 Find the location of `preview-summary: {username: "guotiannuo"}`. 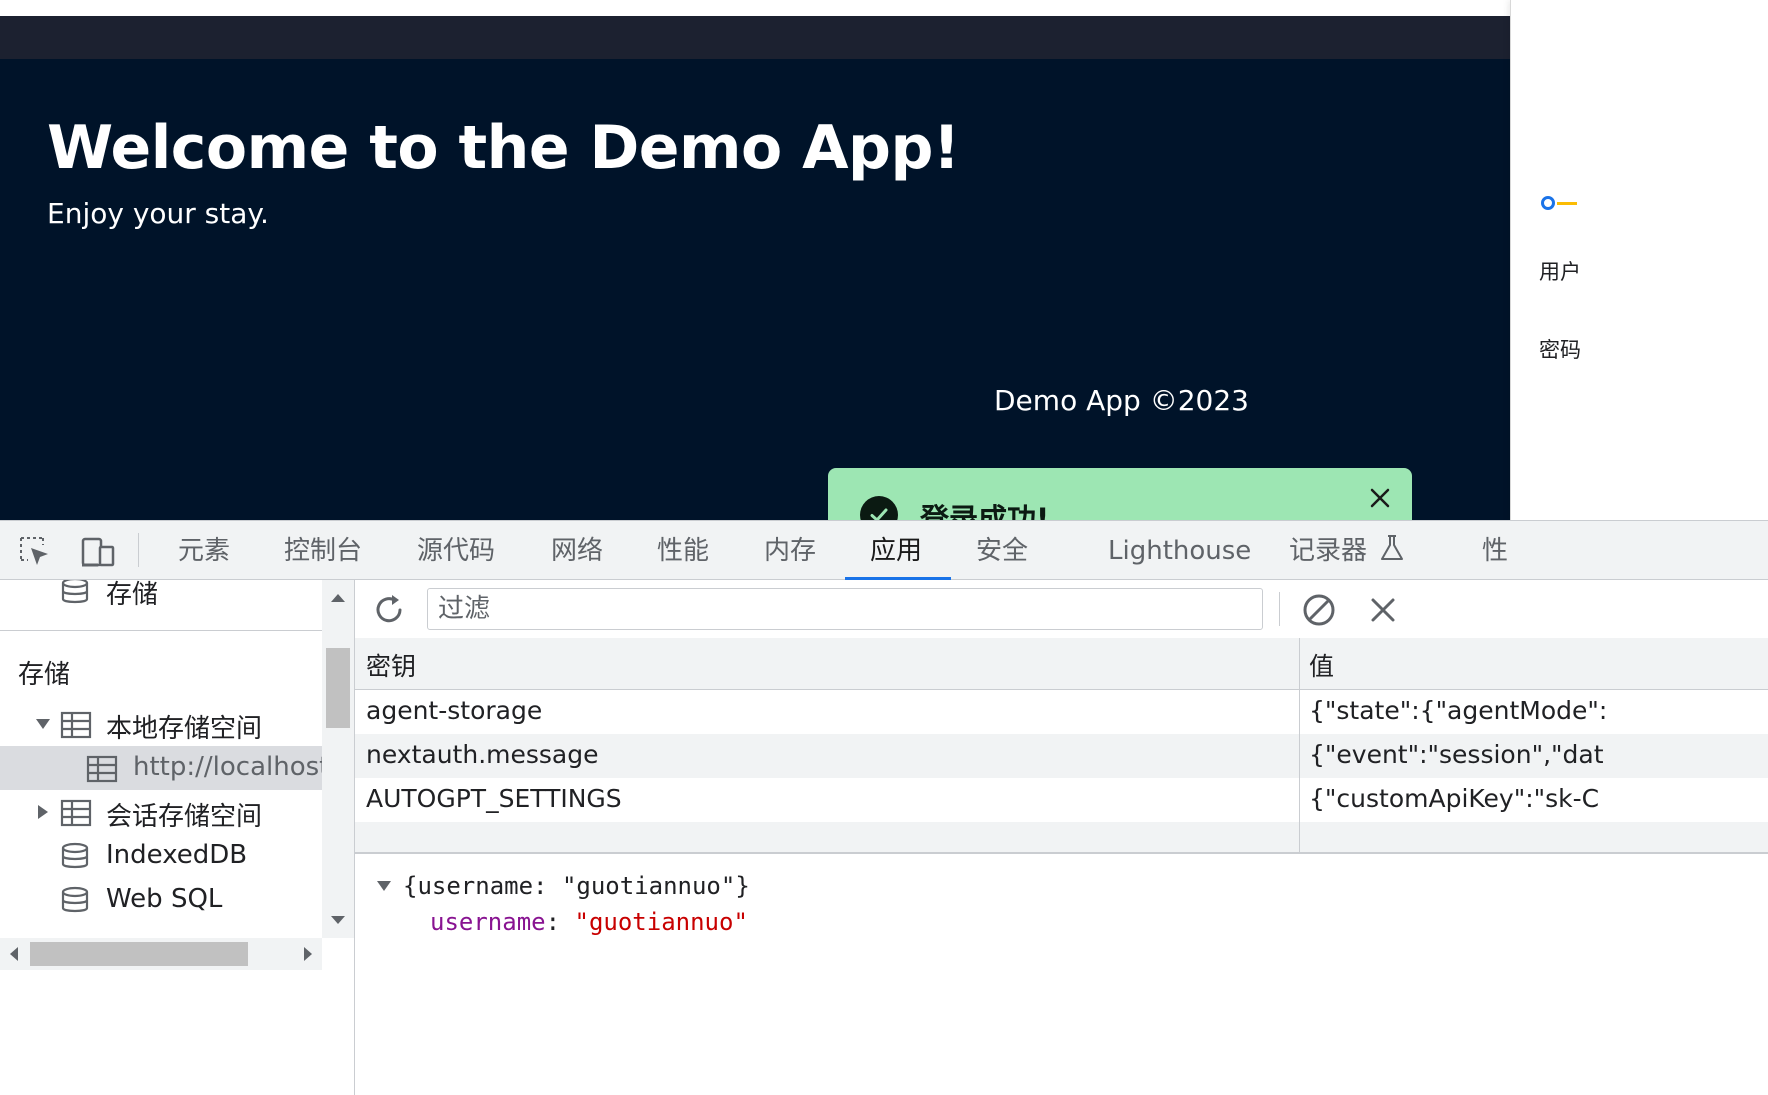

preview-summary: {username: "guotiannuo"} is located at coordinates (576, 886).